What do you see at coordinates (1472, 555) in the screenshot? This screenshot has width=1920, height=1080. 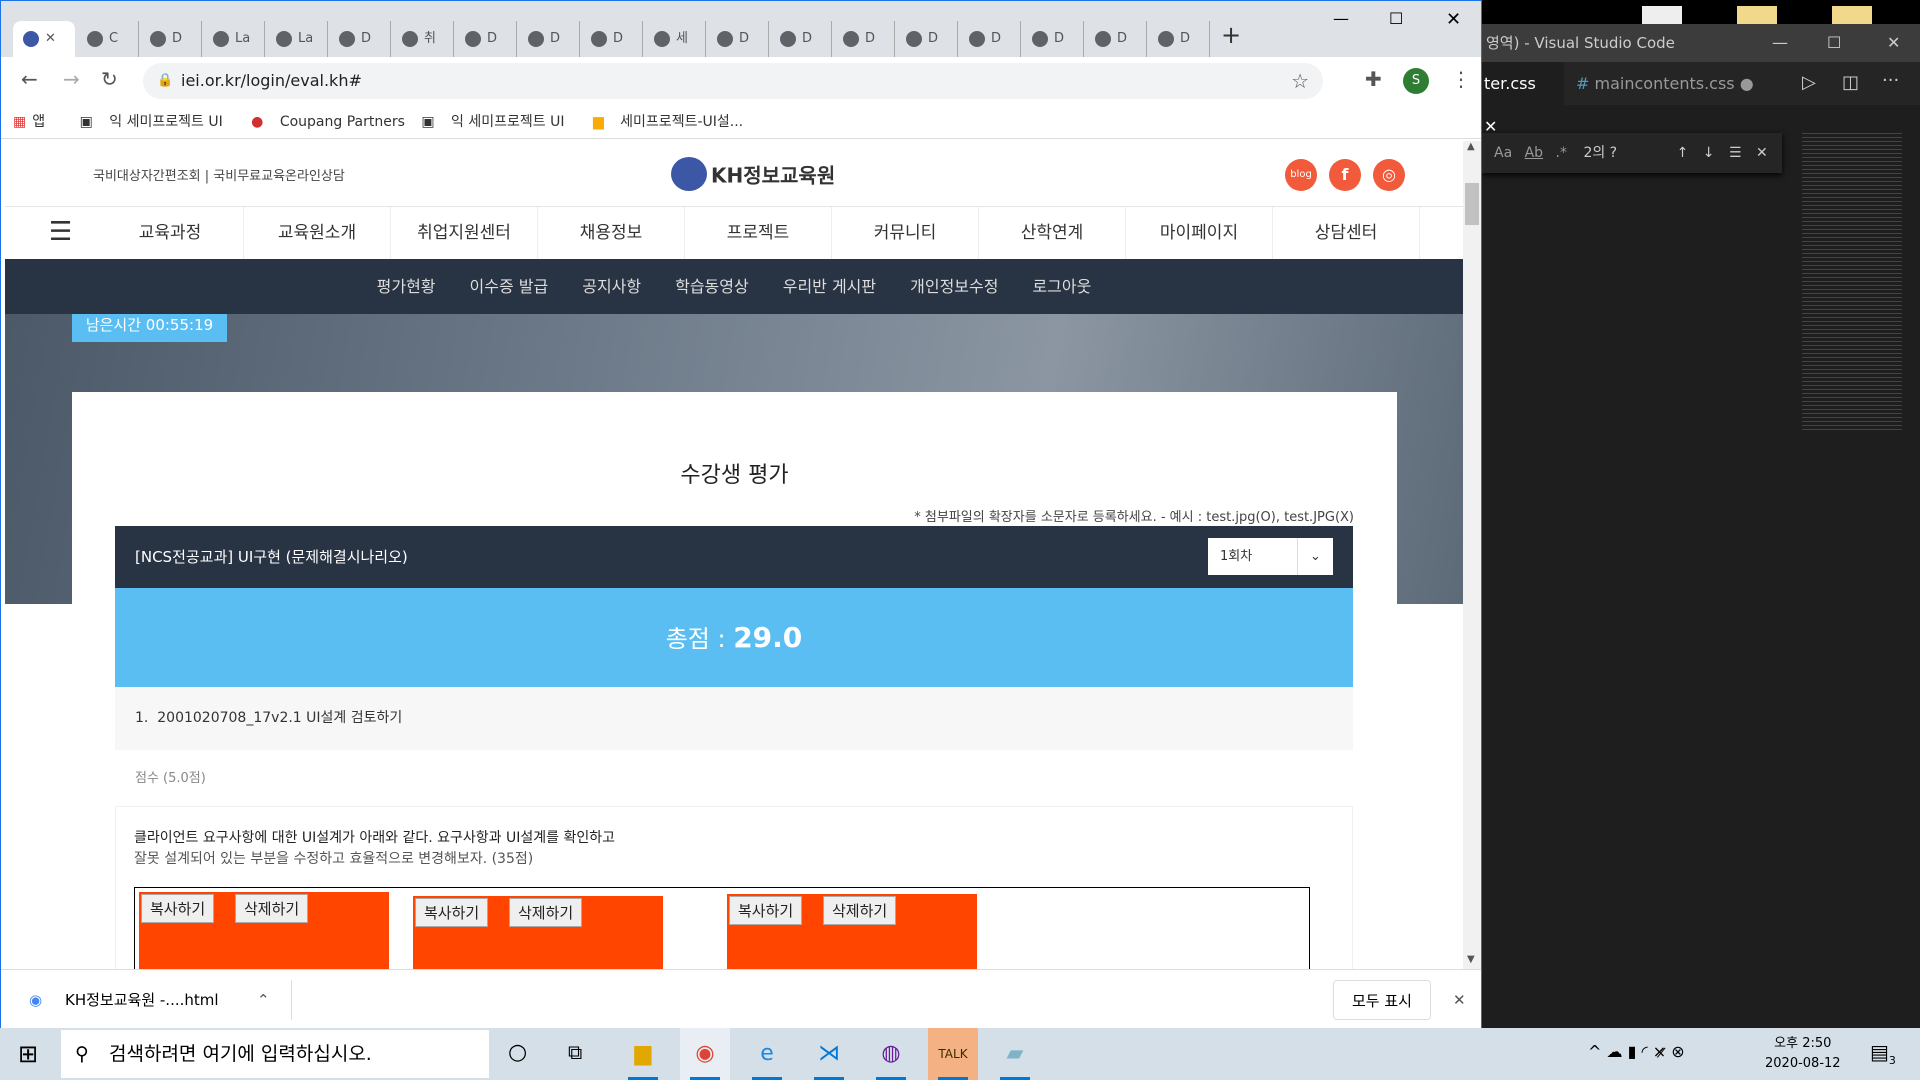 I see `scrollbar: ▲ ▼` at bounding box center [1472, 555].